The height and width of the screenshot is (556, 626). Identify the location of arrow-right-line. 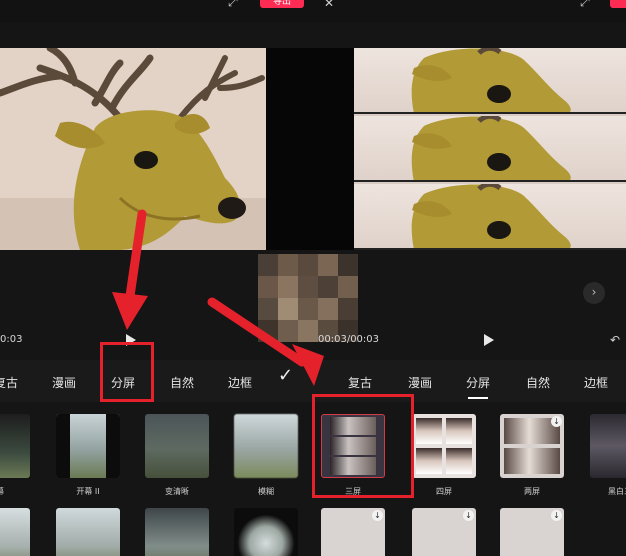
(257, 332).